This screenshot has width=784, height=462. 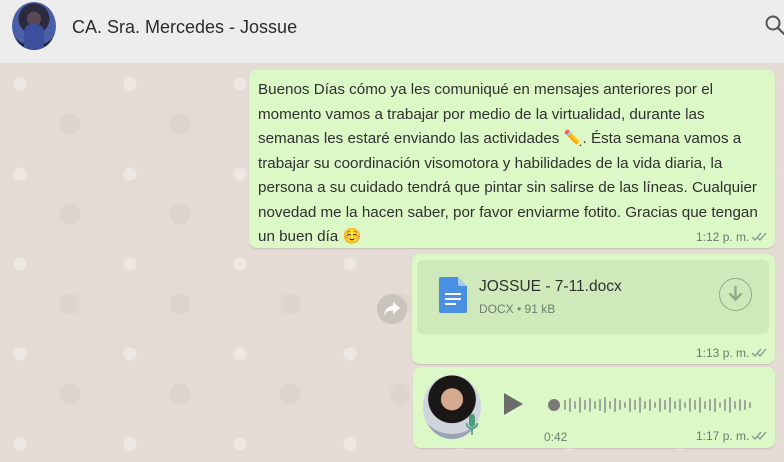 I want to click on document-file-meta: DOCX • 91 kB, so click(x=517, y=309).